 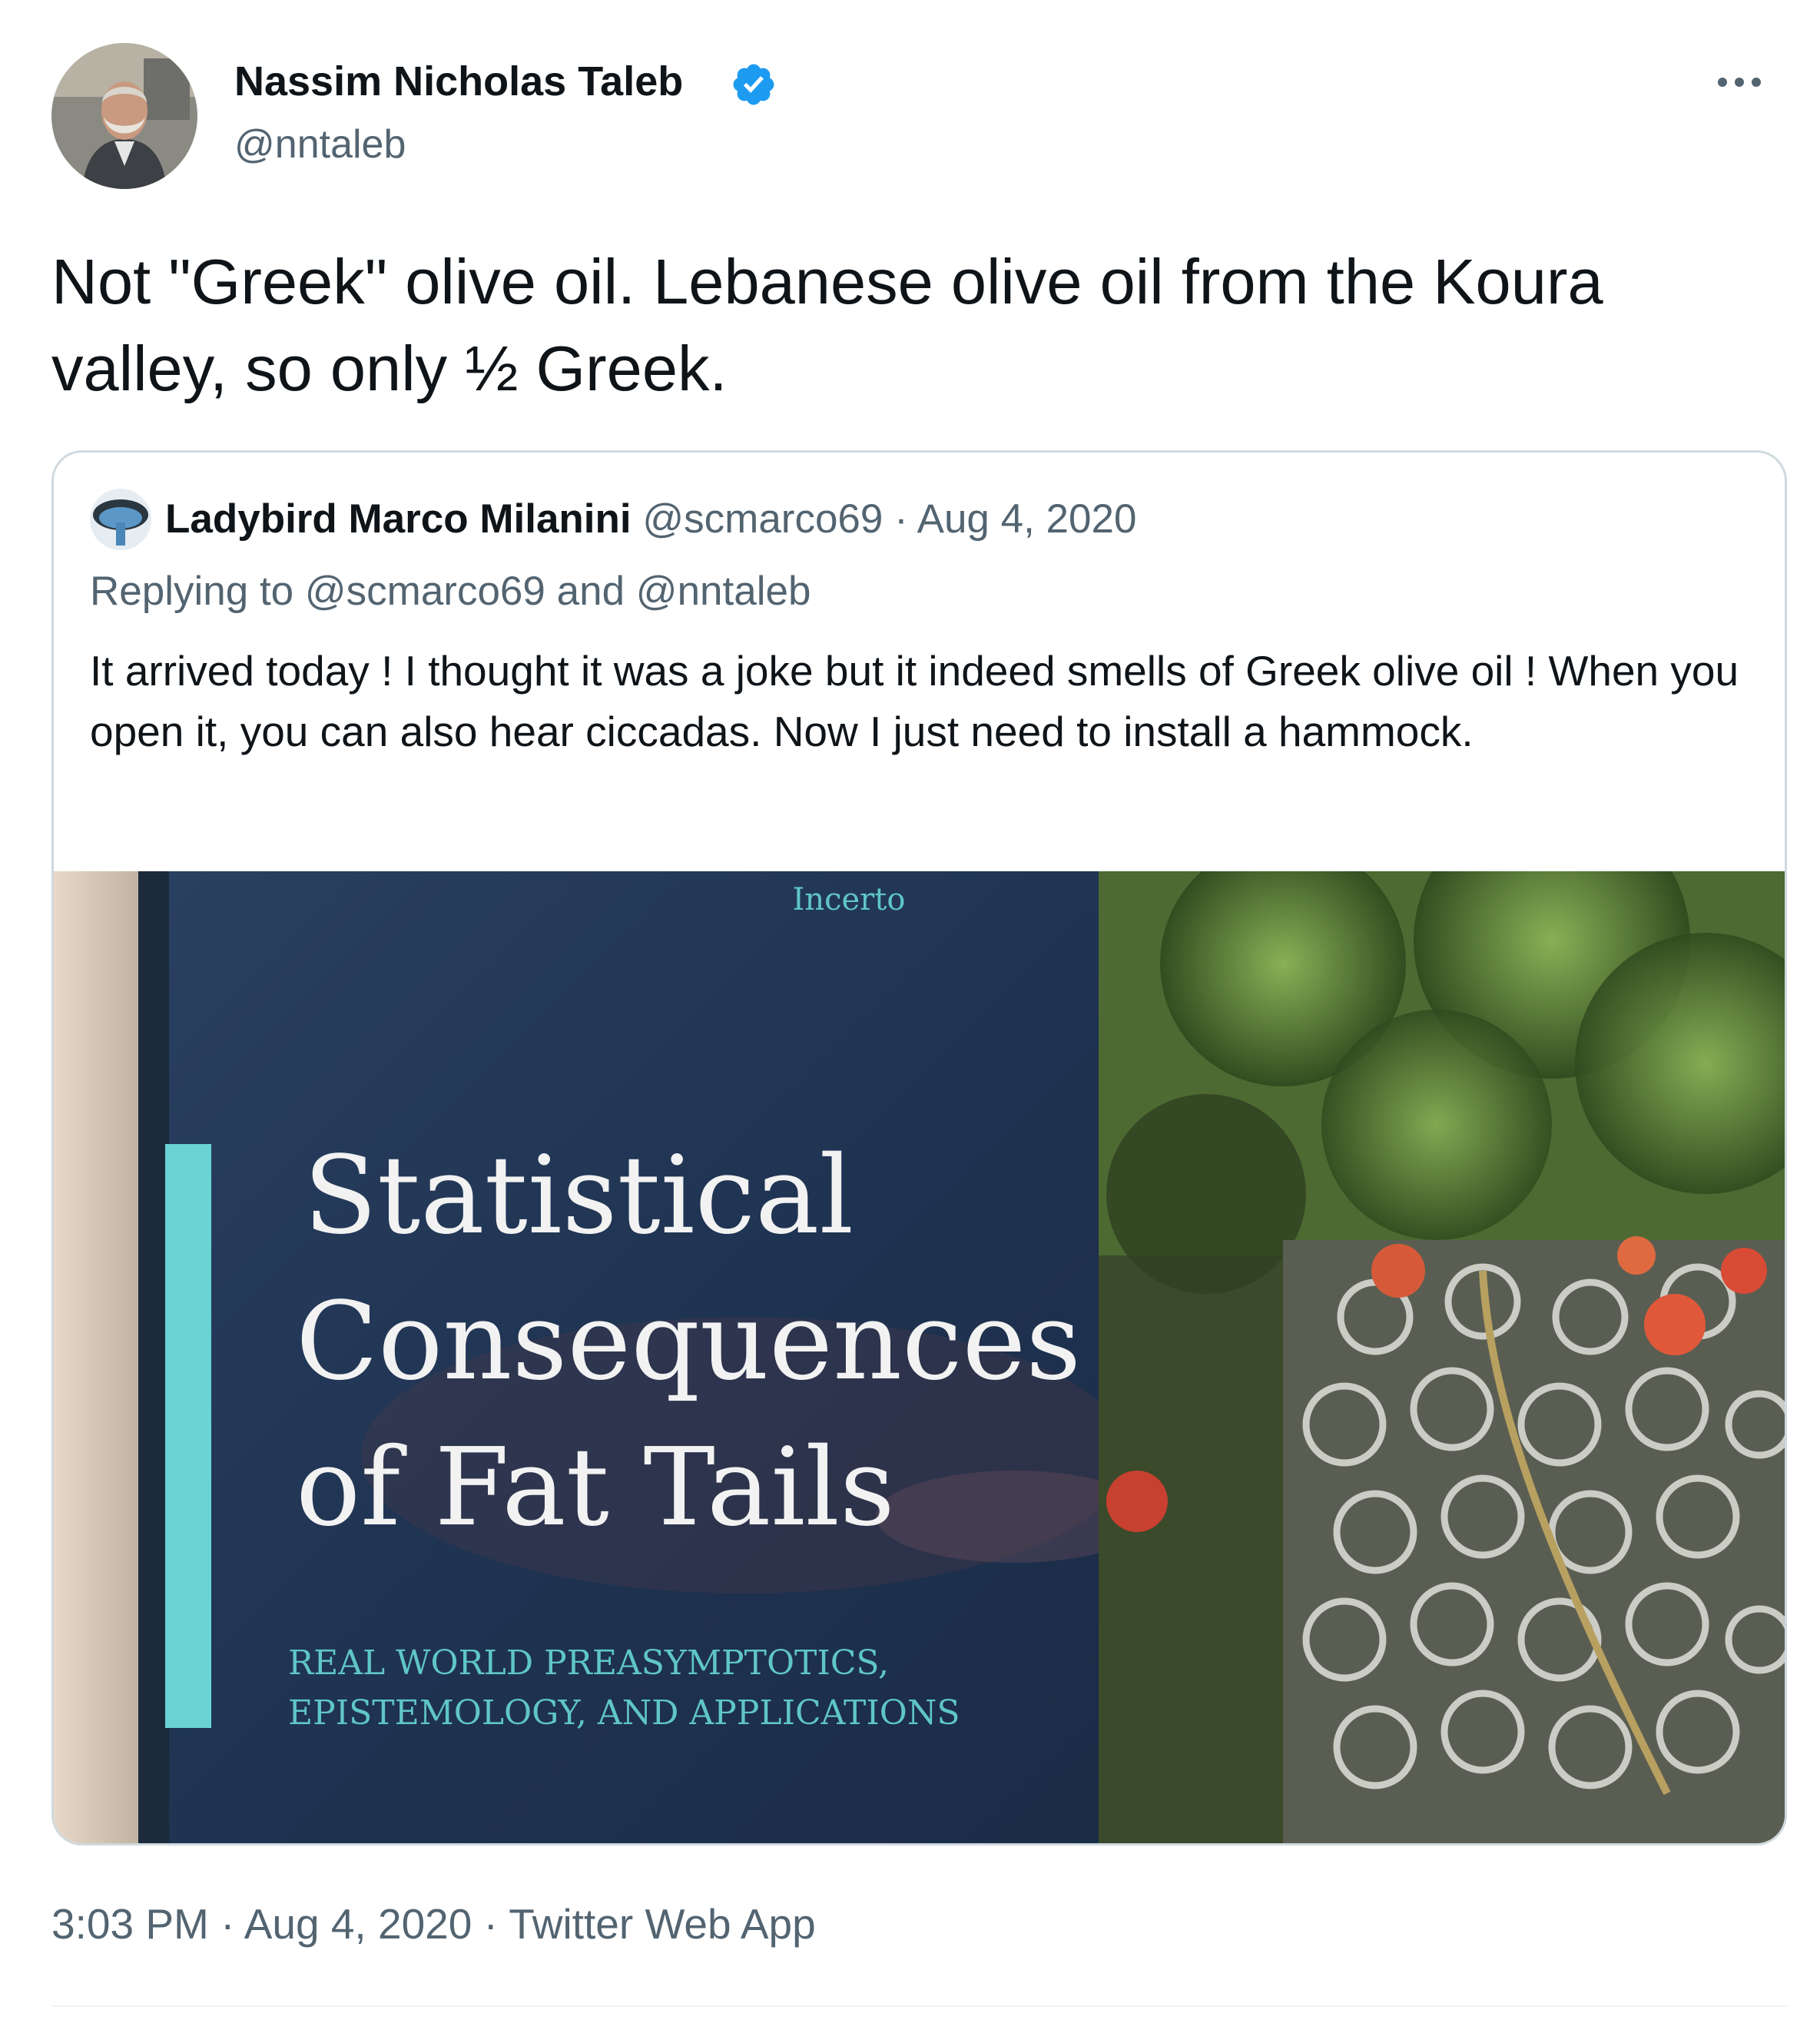 What do you see at coordinates (124, 116) in the screenshot?
I see `author-avatar` at bounding box center [124, 116].